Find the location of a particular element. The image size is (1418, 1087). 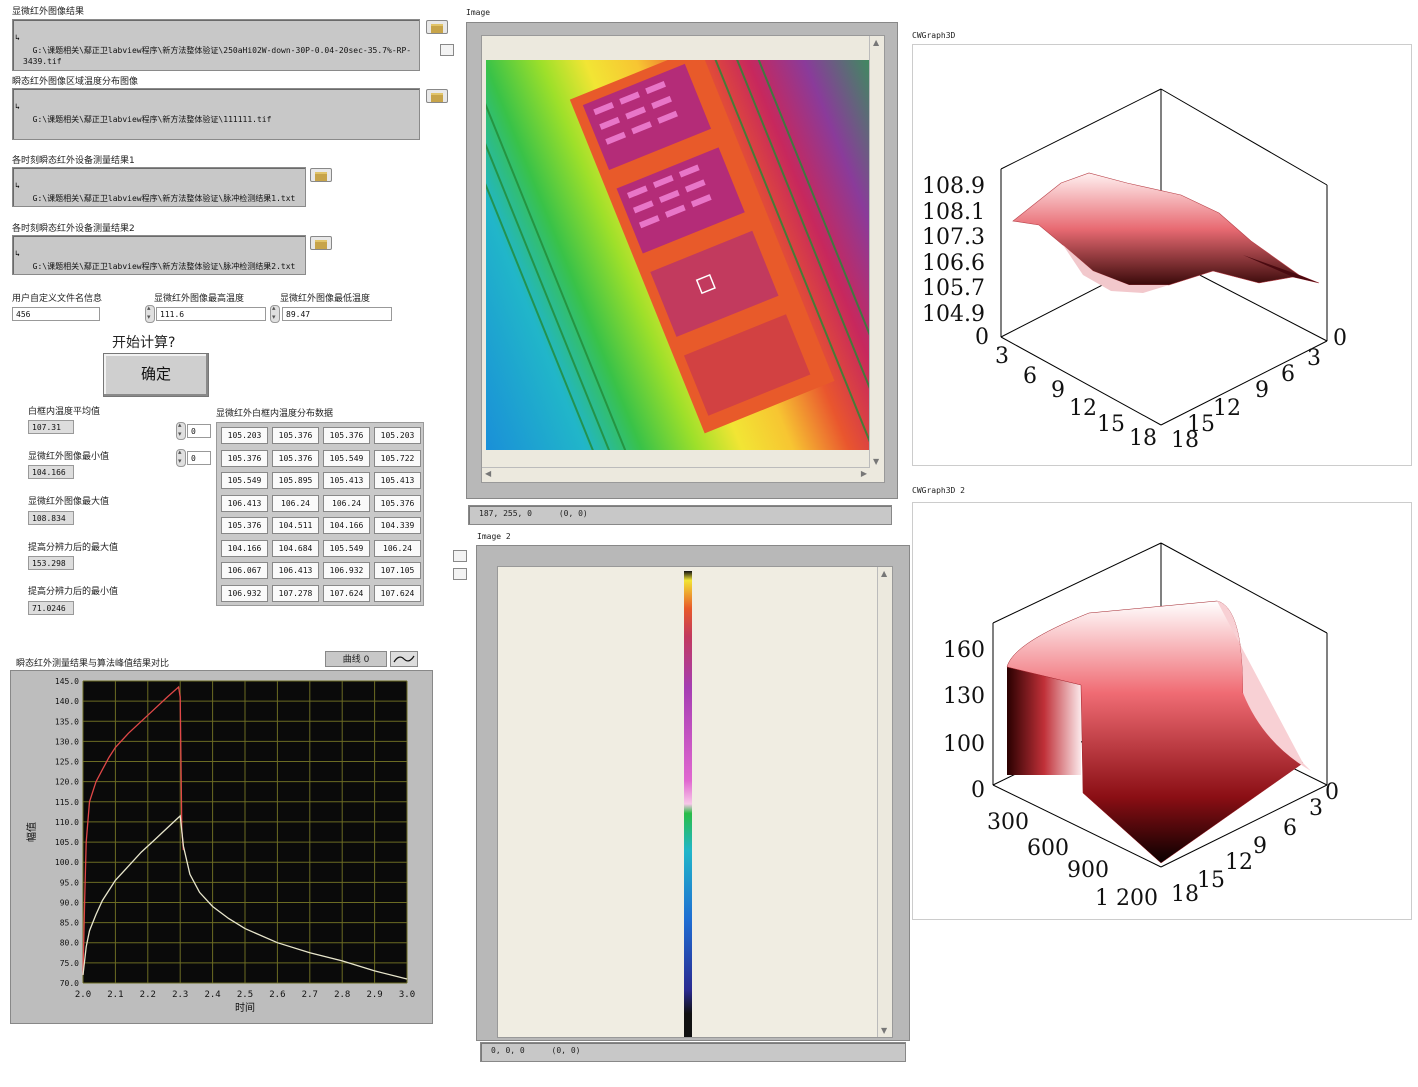

file1-label: 显微红外图像结果 is located at coordinates (48, 12).